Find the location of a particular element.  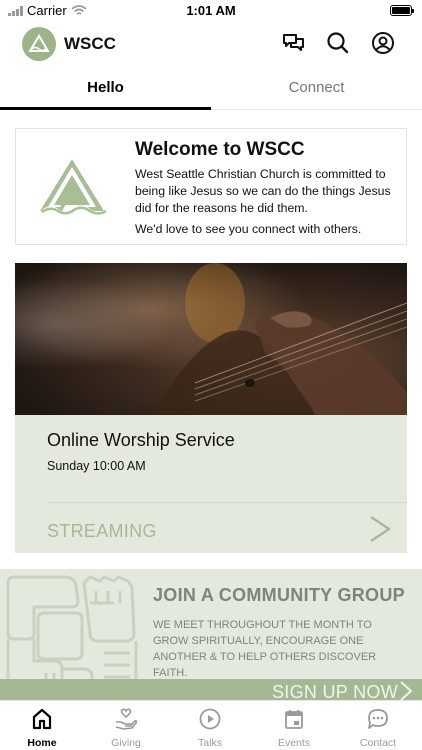

nav-home-label: Home is located at coordinates (42, 743).